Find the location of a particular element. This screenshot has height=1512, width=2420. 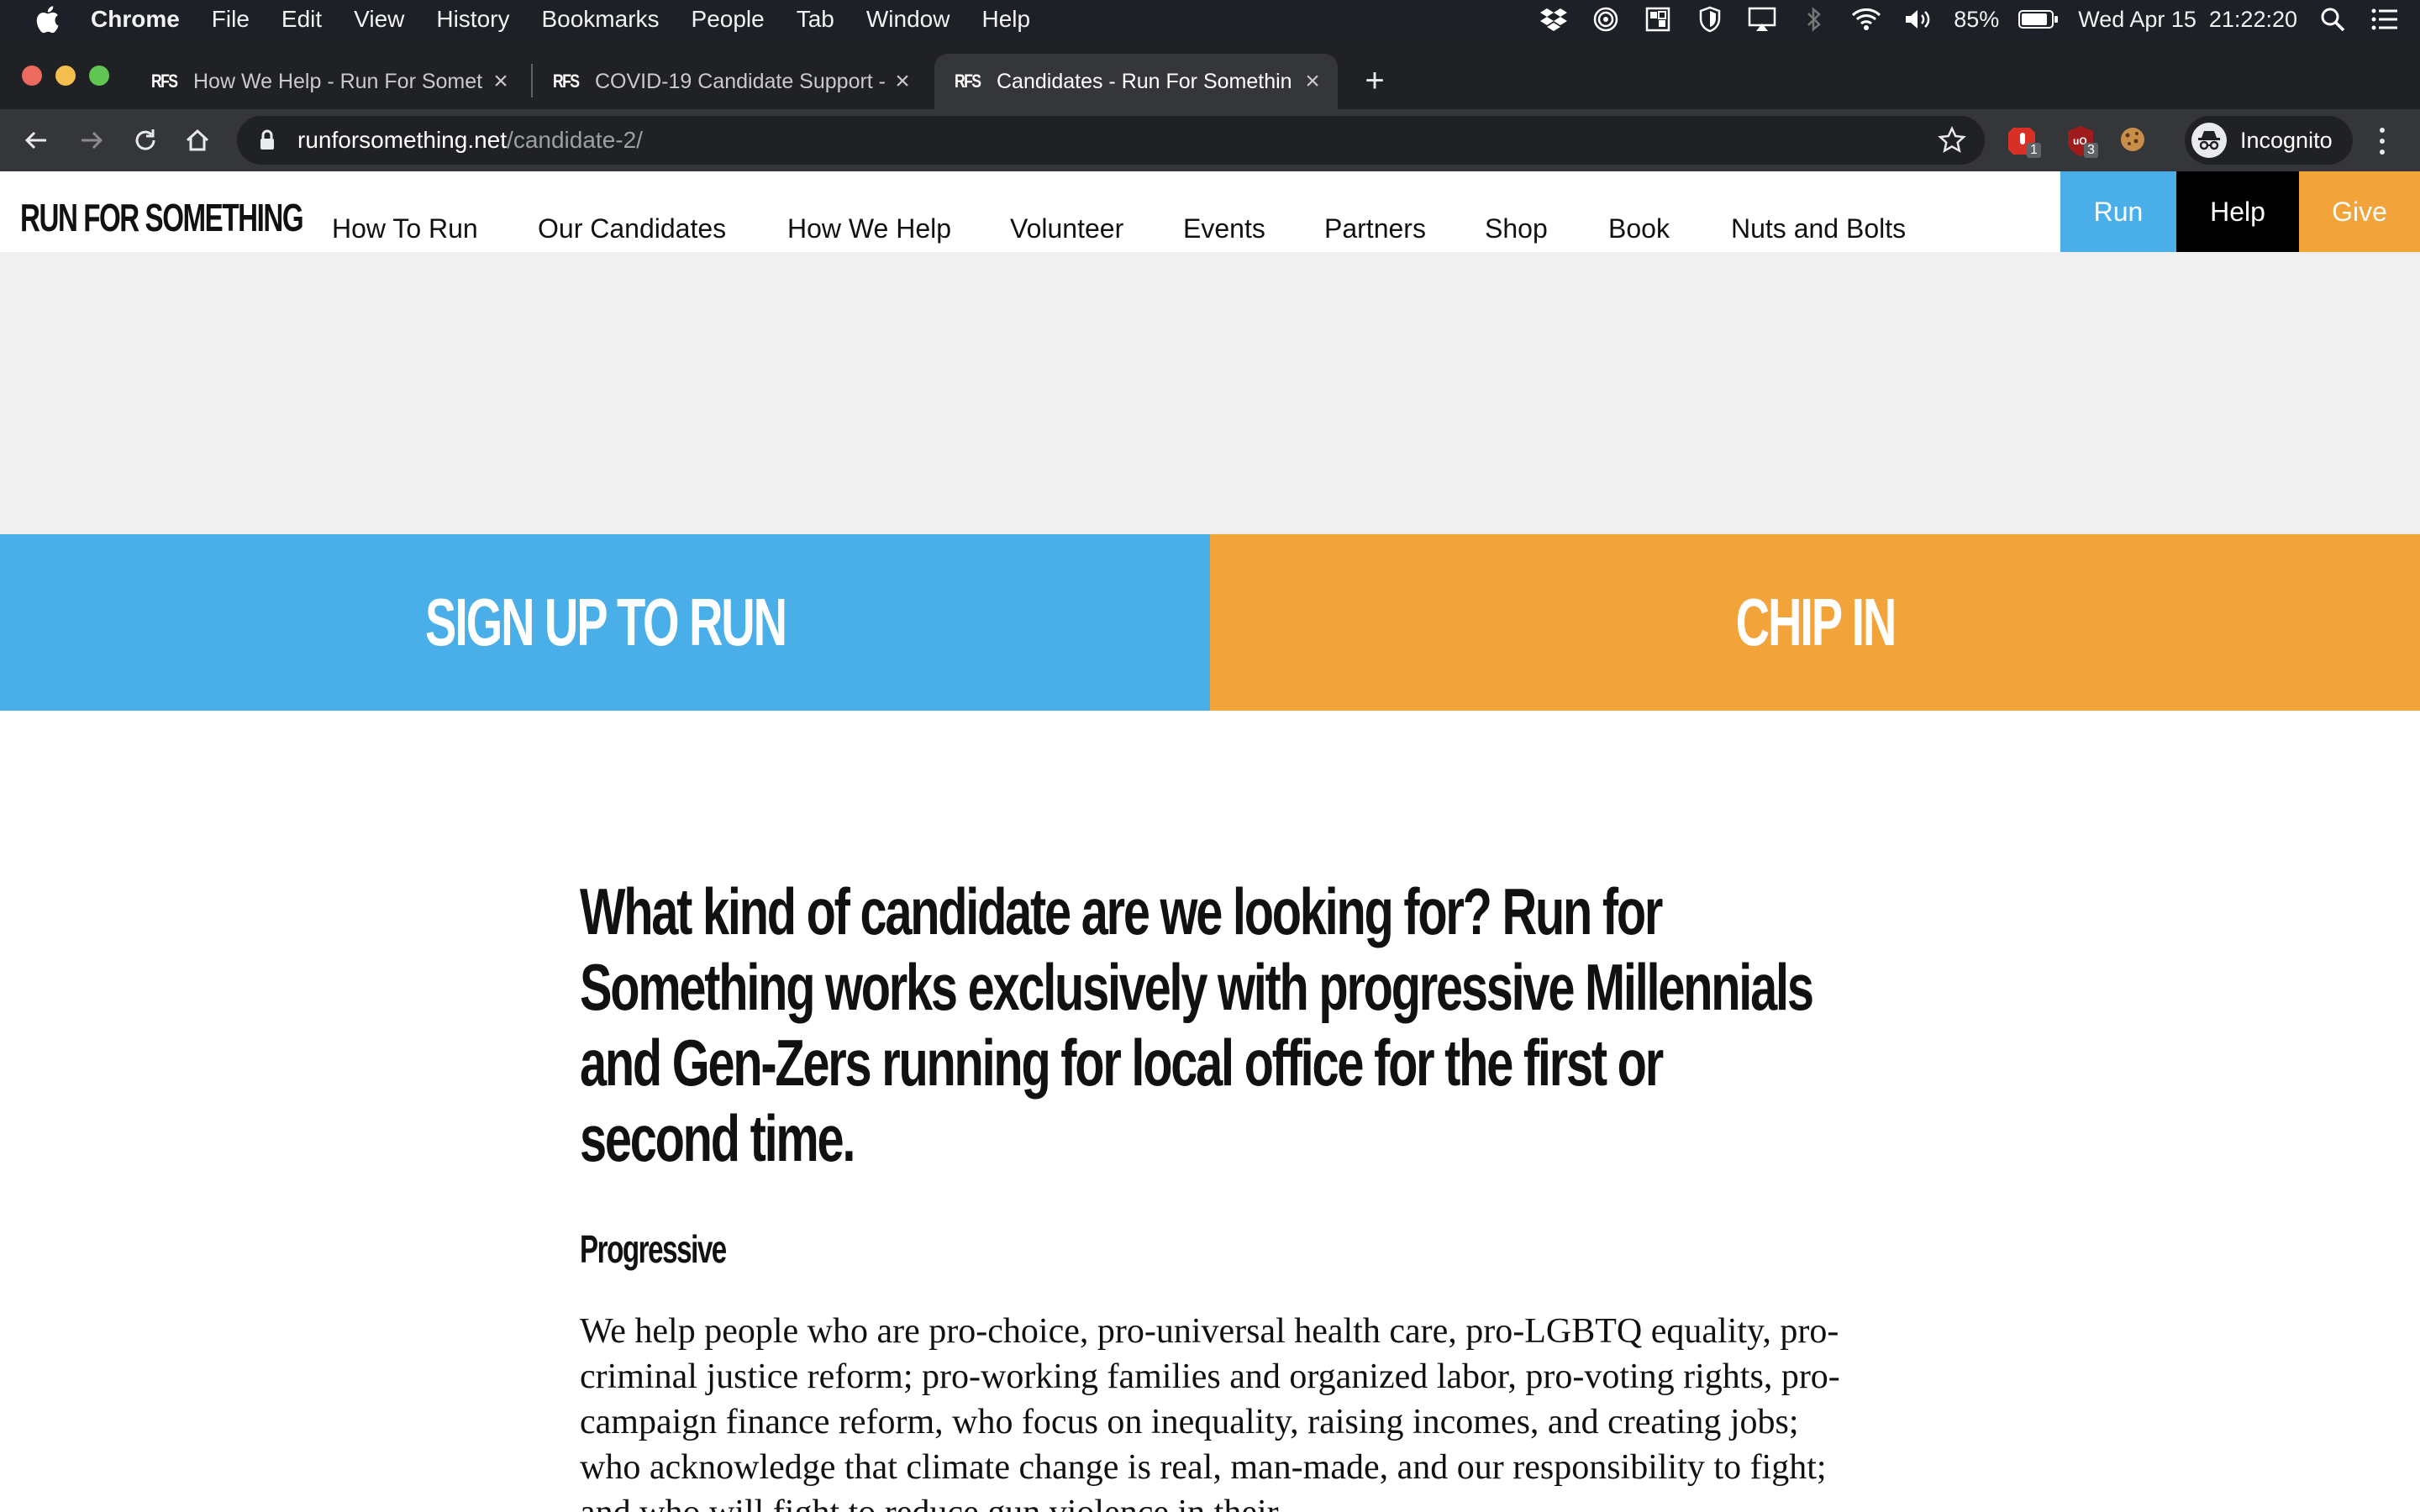

battery-percent: 85% is located at coordinates (1977, 19).